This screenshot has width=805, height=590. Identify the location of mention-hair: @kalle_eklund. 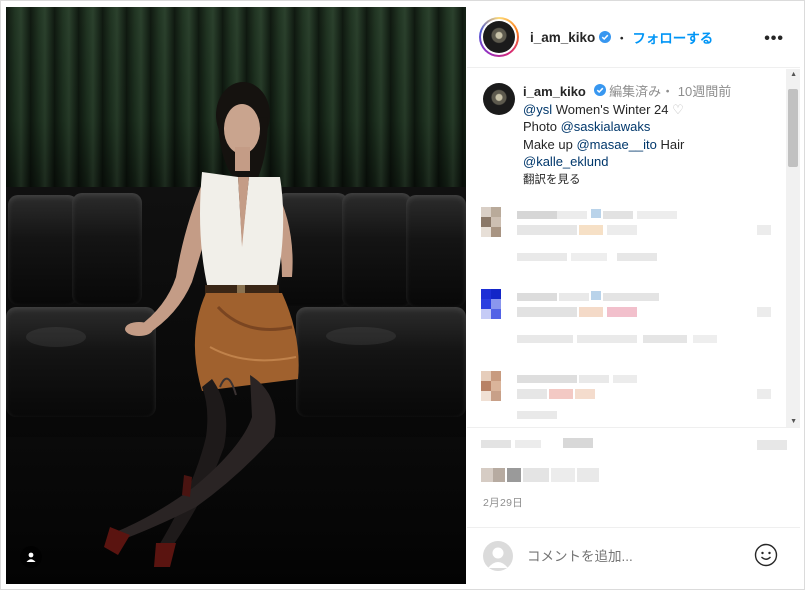
(565, 161).